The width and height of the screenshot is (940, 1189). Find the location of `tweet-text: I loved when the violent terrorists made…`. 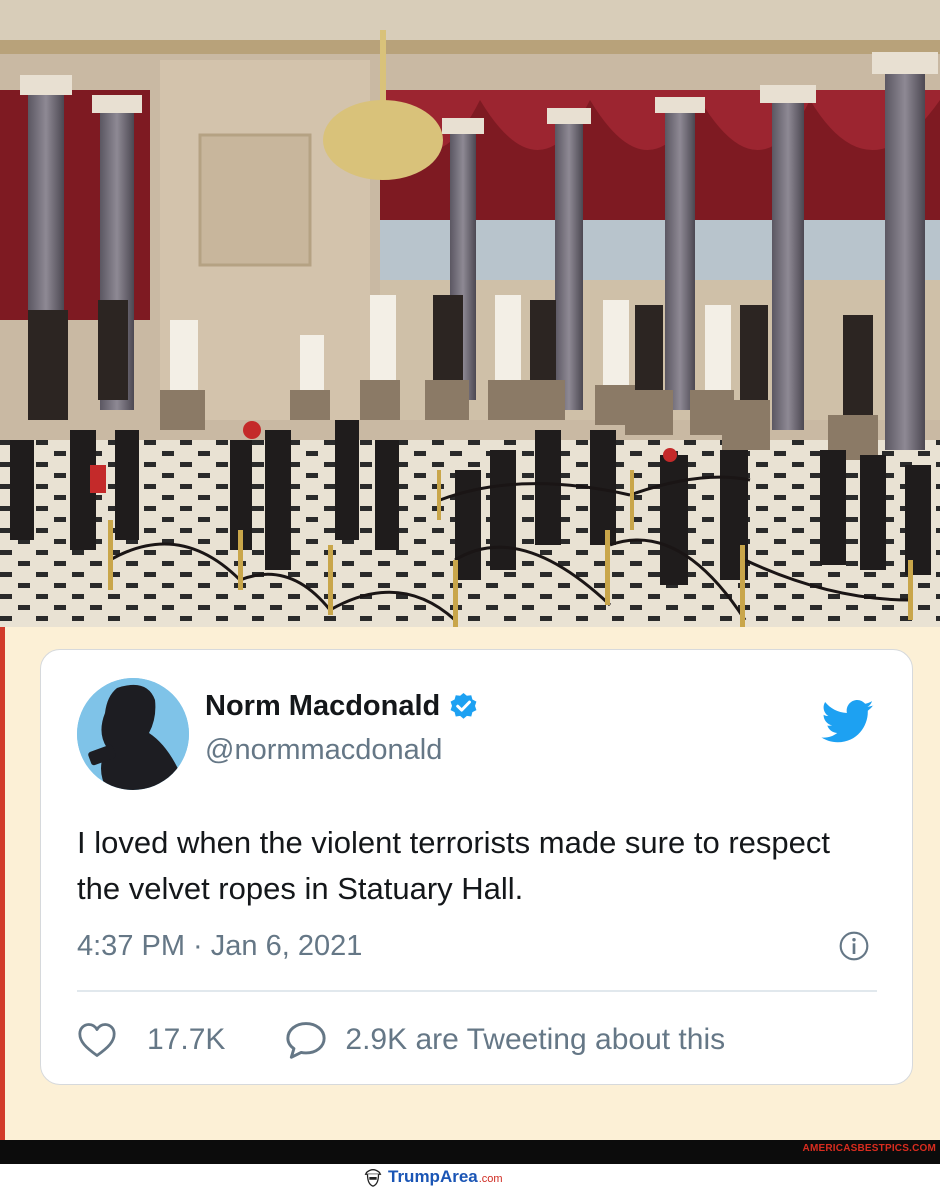

tweet-text: I loved when the violent terrorists made… is located at coordinates (453, 865).